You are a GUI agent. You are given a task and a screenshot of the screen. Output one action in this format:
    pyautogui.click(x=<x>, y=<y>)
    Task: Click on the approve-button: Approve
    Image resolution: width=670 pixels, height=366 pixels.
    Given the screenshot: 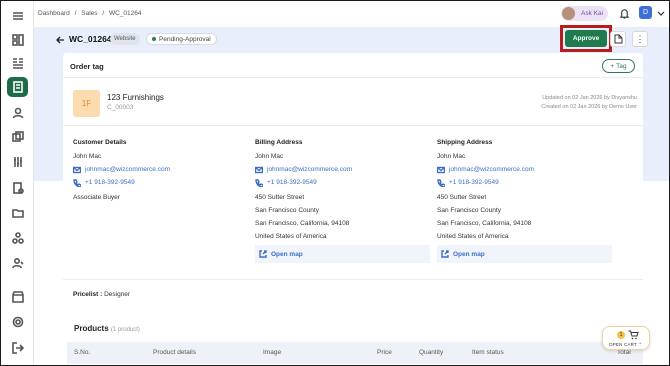 What is the action you would take?
    pyautogui.click(x=586, y=38)
    